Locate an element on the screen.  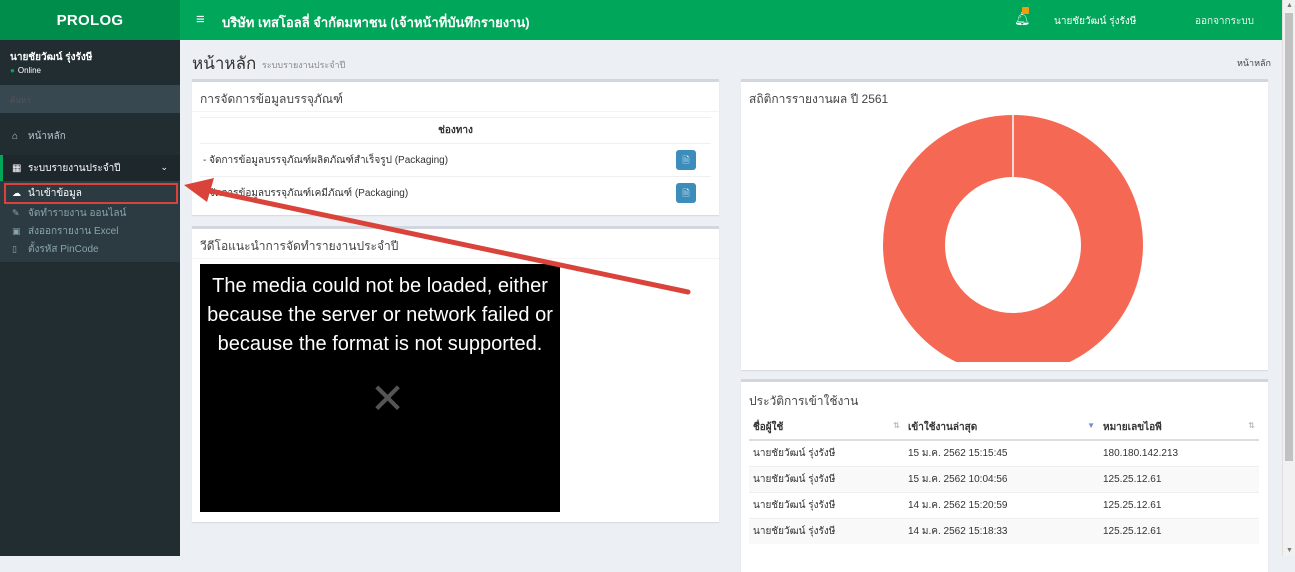
excel-icon: ▣ is located at coordinates (16, 230).